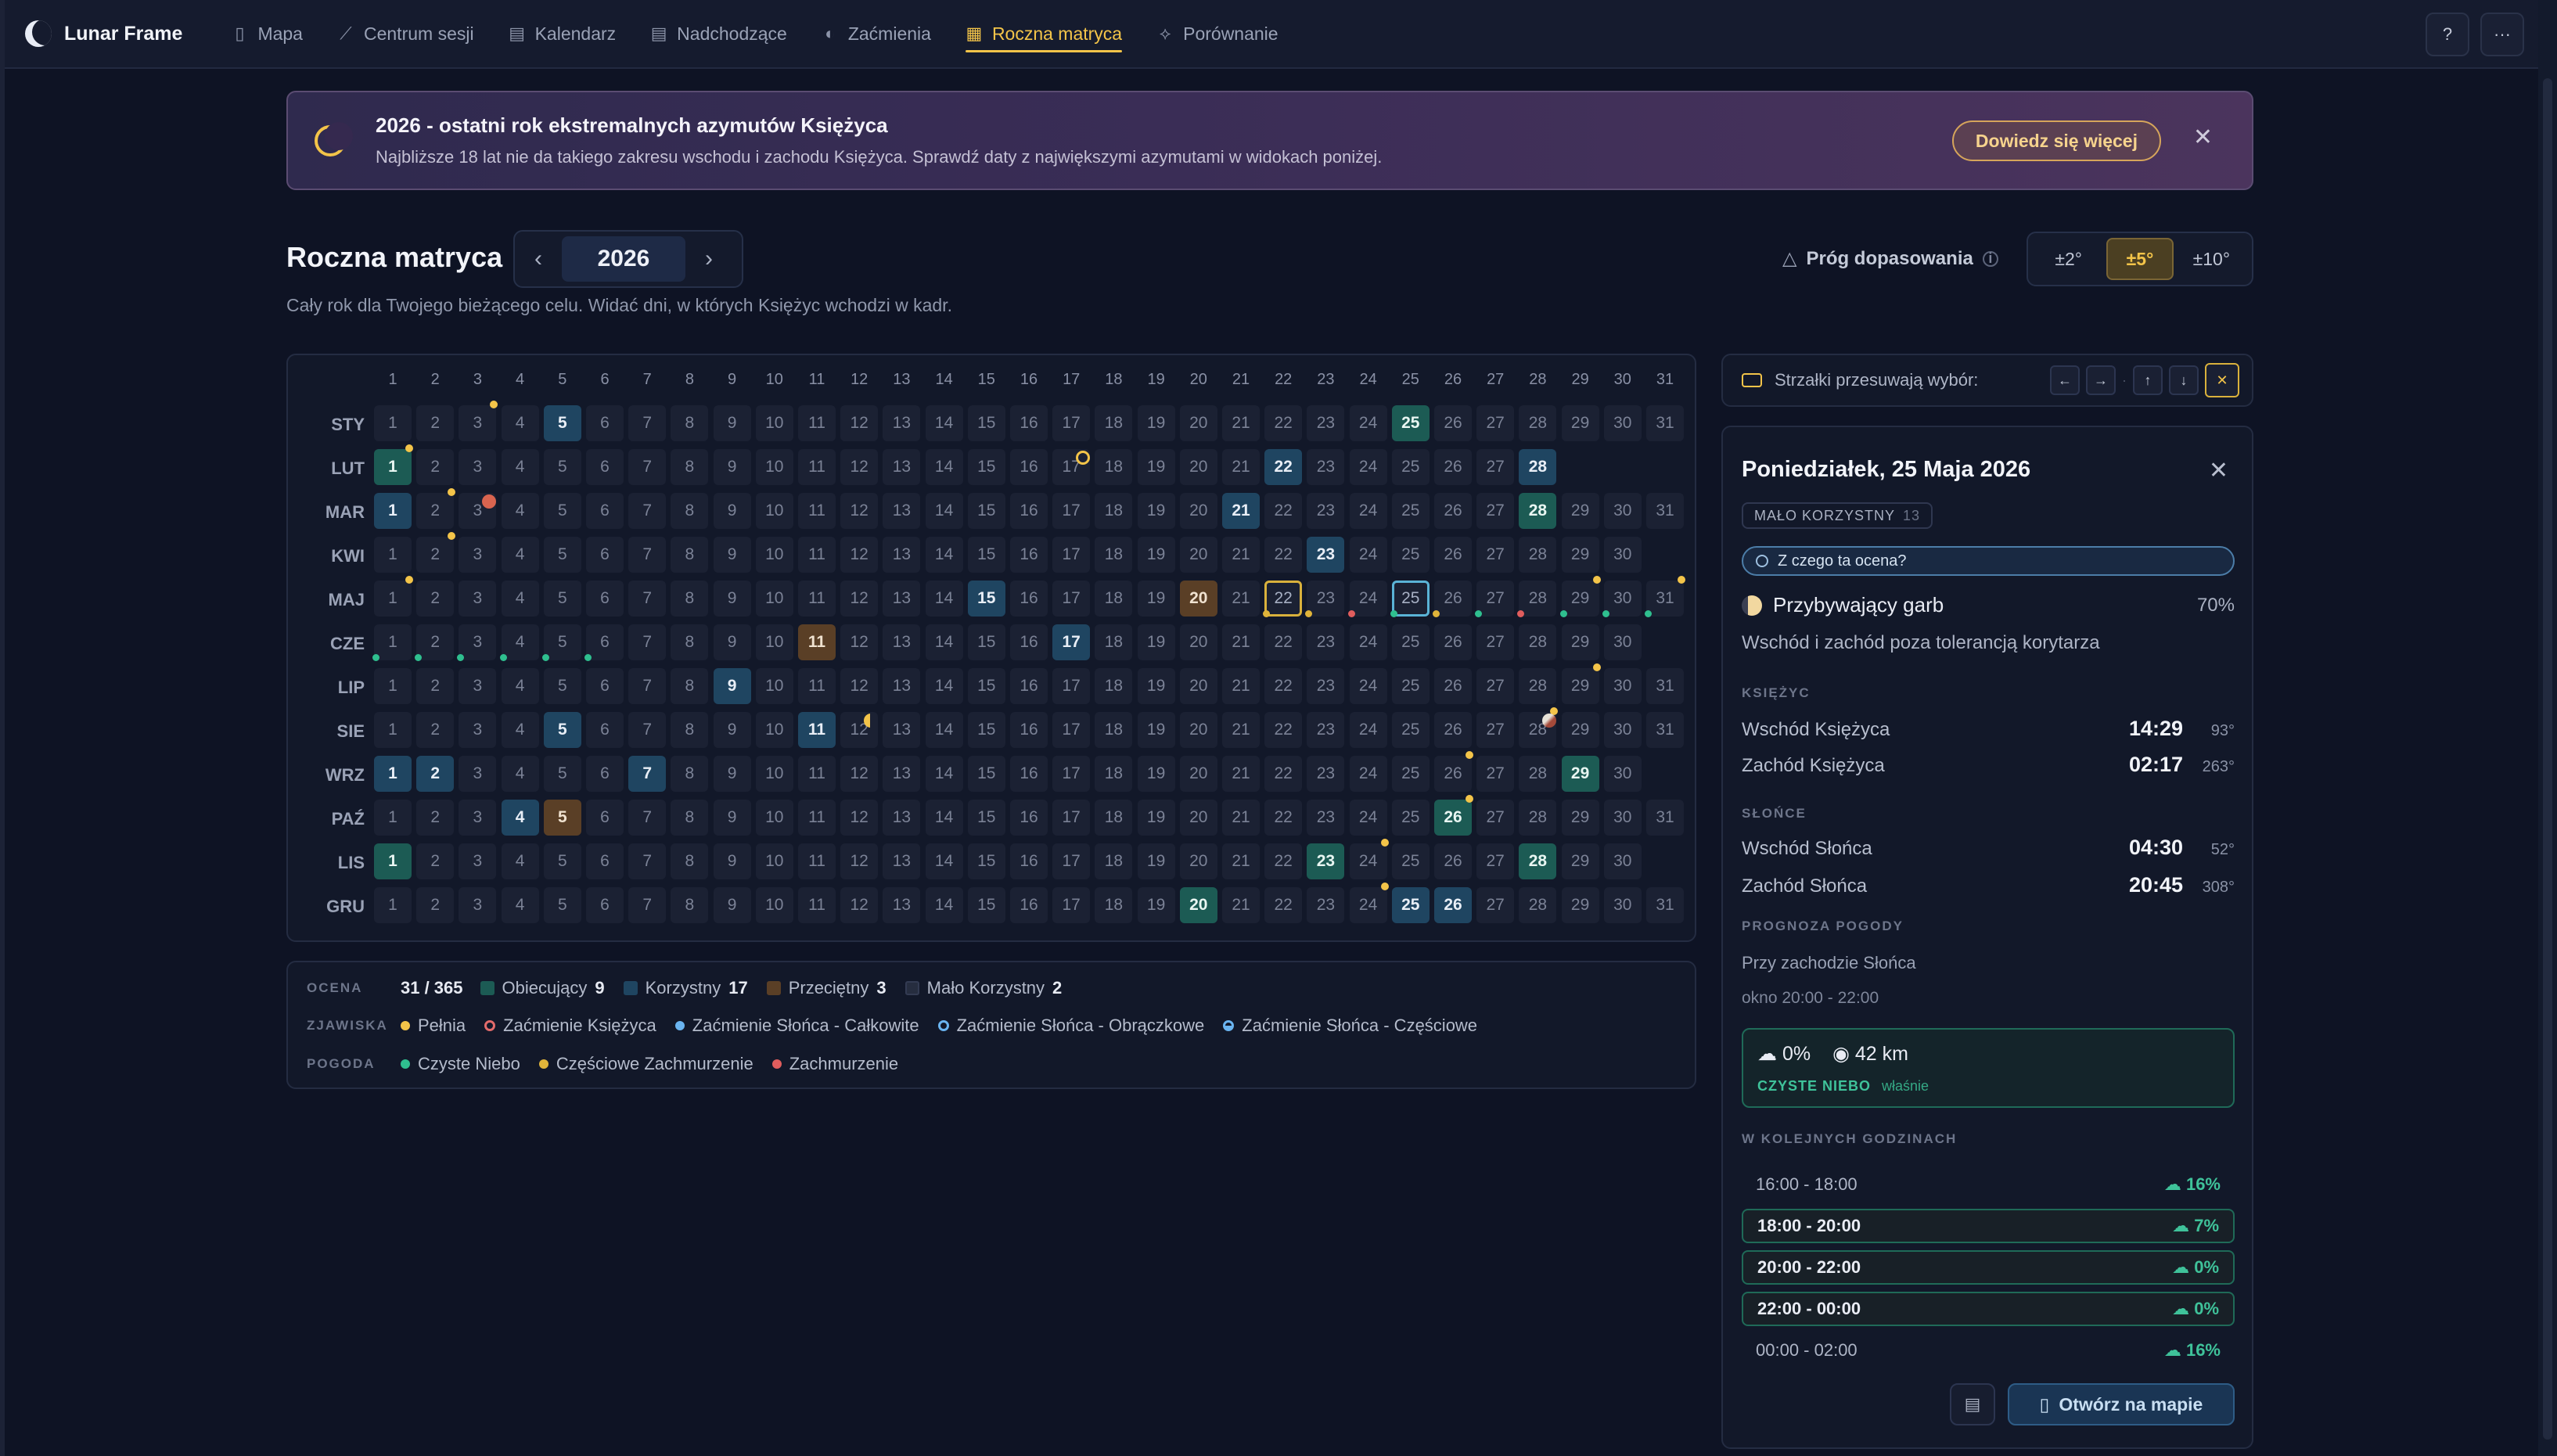  I want to click on day-cell: 20, so click(1198, 467).